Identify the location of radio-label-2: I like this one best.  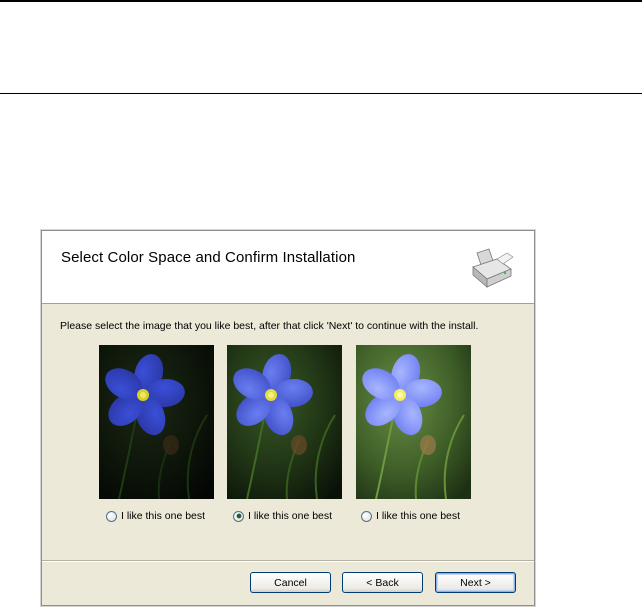
(290, 516).